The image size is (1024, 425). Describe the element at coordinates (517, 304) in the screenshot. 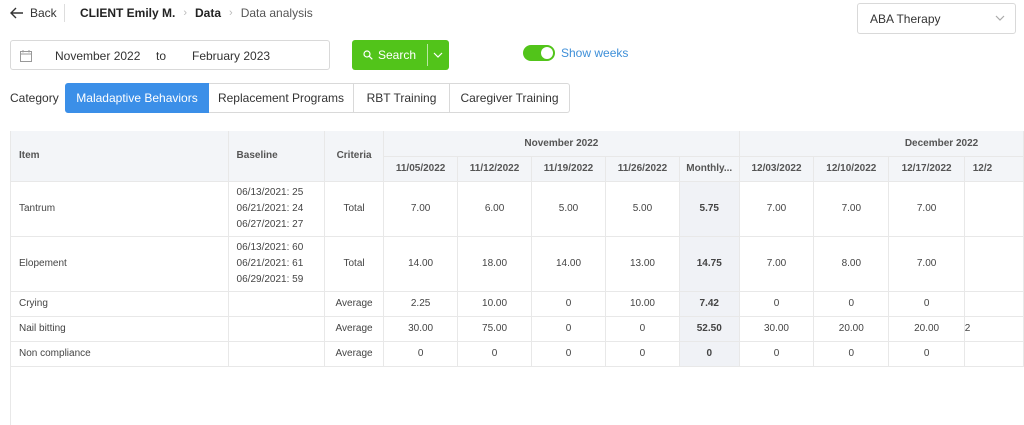

I see `table-row: Crying Average 2.25 10.00 0 10.00 7.42 0 0 0` at that location.